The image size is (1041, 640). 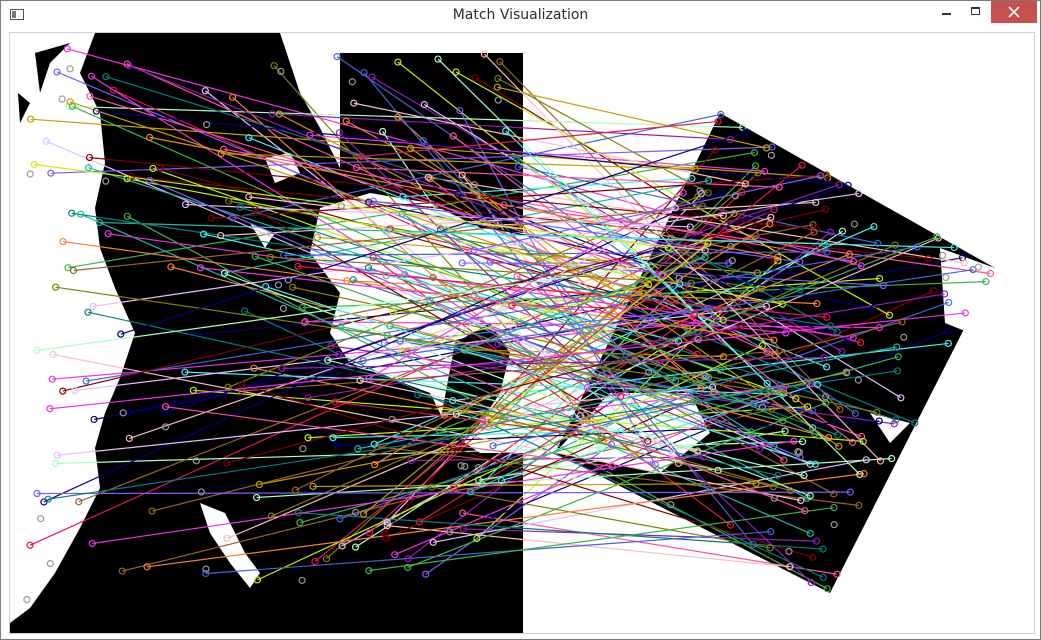 I want to click on close-icon, so click(x=1014, y=12).